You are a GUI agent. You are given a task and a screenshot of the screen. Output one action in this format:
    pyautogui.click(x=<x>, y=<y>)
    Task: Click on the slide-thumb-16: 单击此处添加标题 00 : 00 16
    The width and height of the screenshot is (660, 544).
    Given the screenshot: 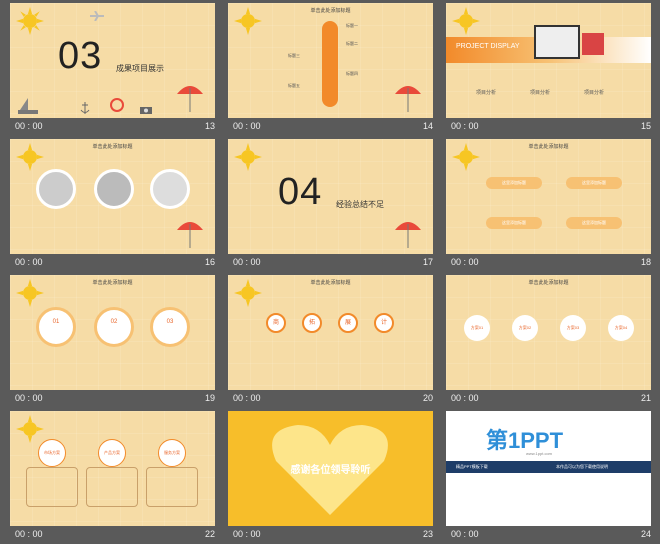 What is the action you would take?
    pyautogui.click(x=112, y=204)
    